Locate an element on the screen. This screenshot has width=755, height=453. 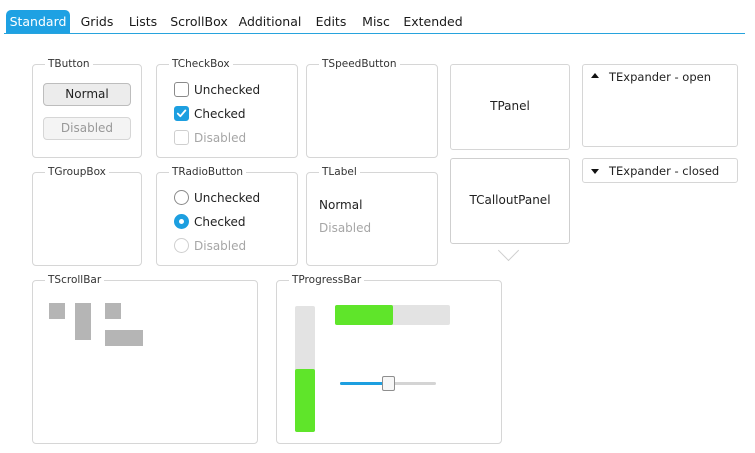
tpanel: TPanel is located at coordinates (510, 107).